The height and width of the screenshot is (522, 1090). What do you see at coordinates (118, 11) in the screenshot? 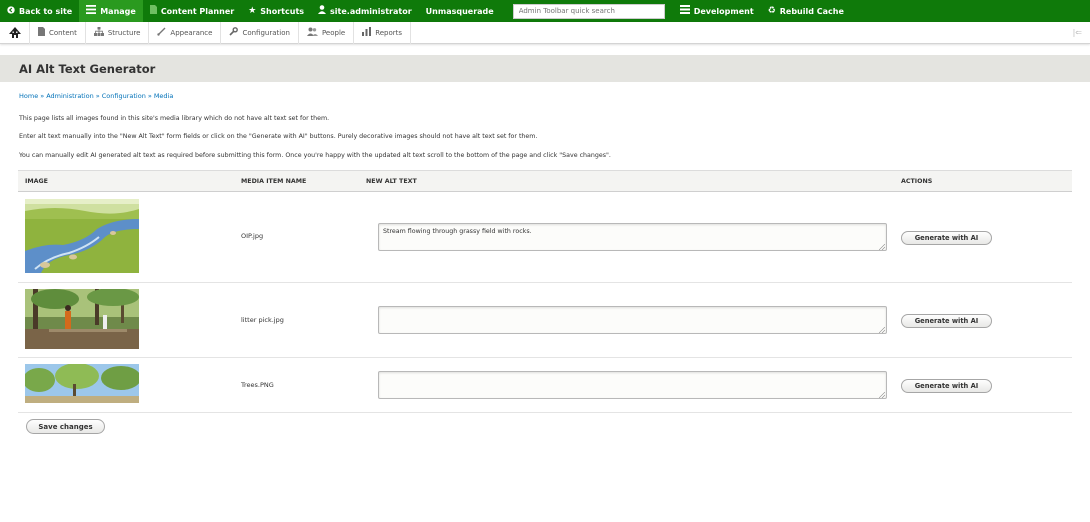
I see `manage-label: Manage` at bounding box center [118, 11].